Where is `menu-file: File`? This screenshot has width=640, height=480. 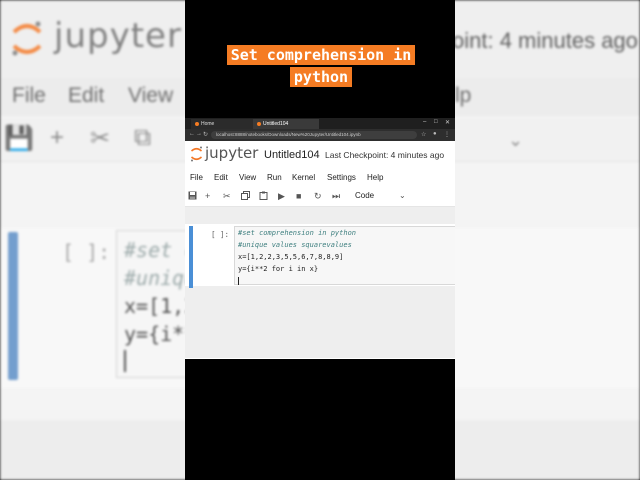 menu-file: File is located at coordinates (196, 177).